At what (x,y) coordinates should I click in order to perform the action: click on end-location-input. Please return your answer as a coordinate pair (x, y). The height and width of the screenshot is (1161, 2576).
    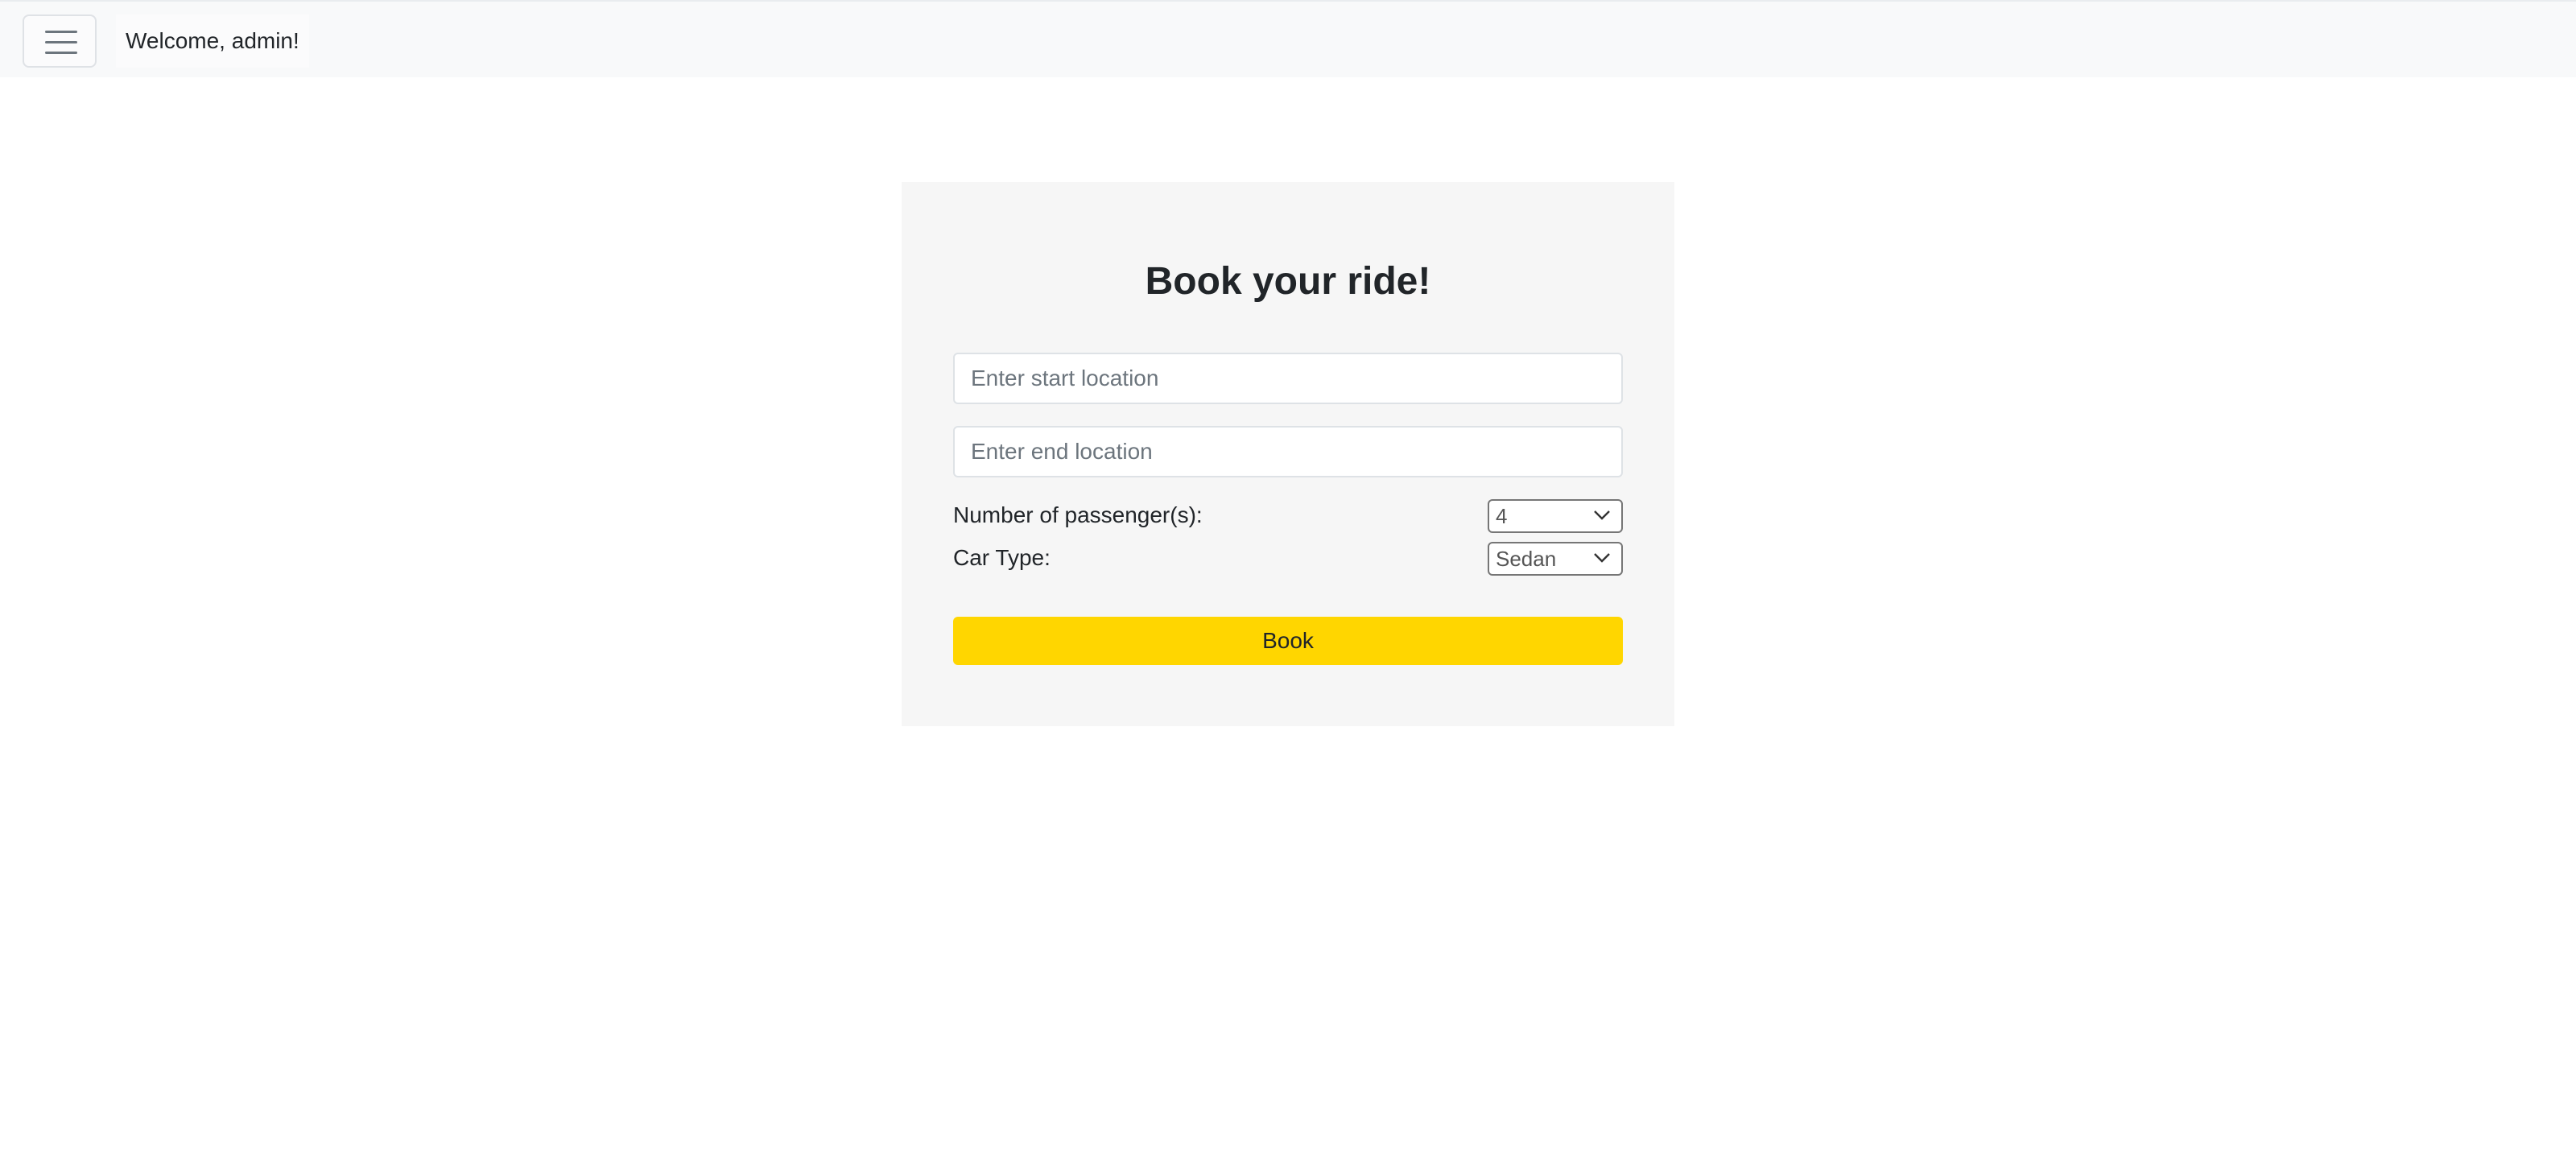
    Looking at the image, I should click on (1288, 451).